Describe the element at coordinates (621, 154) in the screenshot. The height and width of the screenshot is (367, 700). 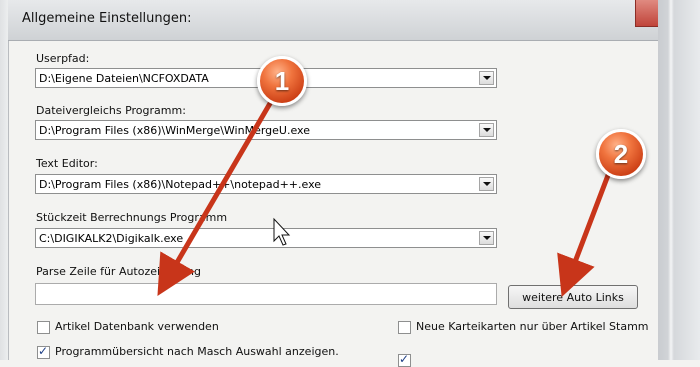
I see `annotation-marker-2: 2` at that location.